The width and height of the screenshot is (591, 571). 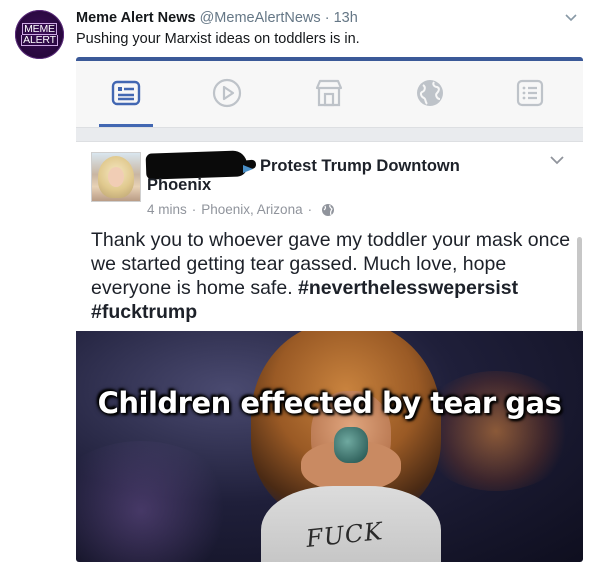 I want to click on post-location: Phoenix, Arizona, so click(x=251, y=209).